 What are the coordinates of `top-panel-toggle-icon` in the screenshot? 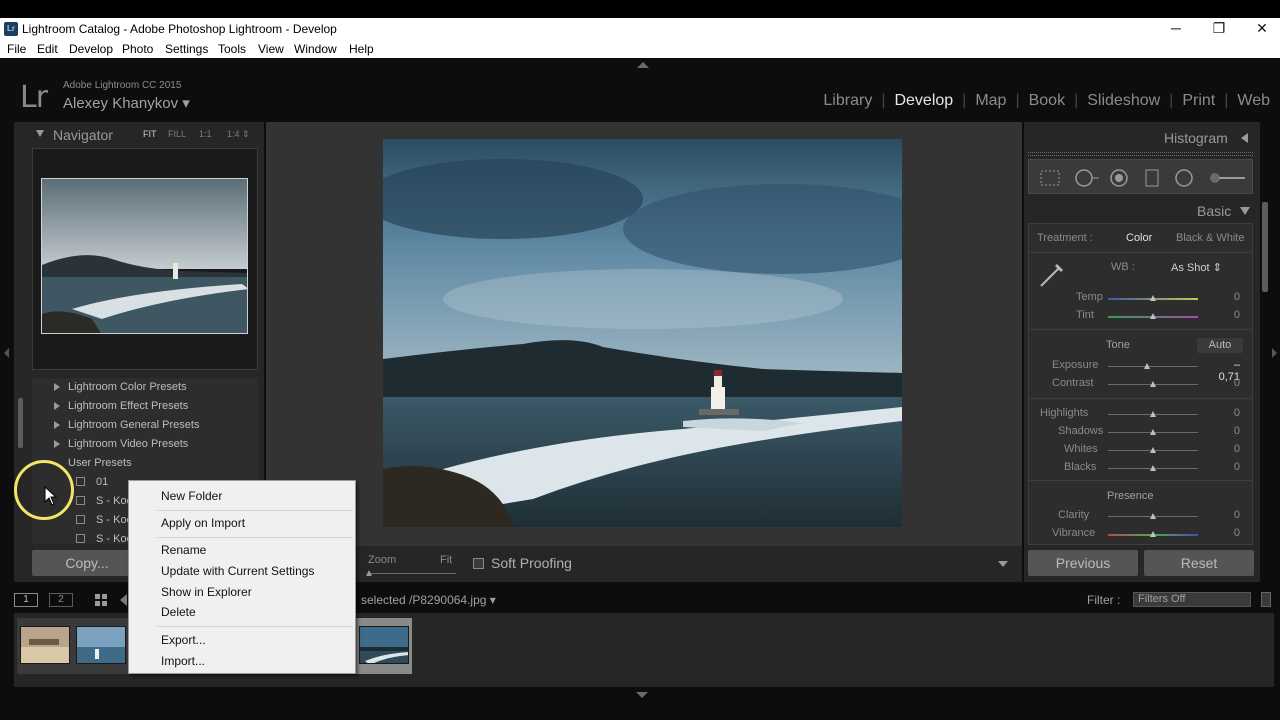 It's located at (643, 65).